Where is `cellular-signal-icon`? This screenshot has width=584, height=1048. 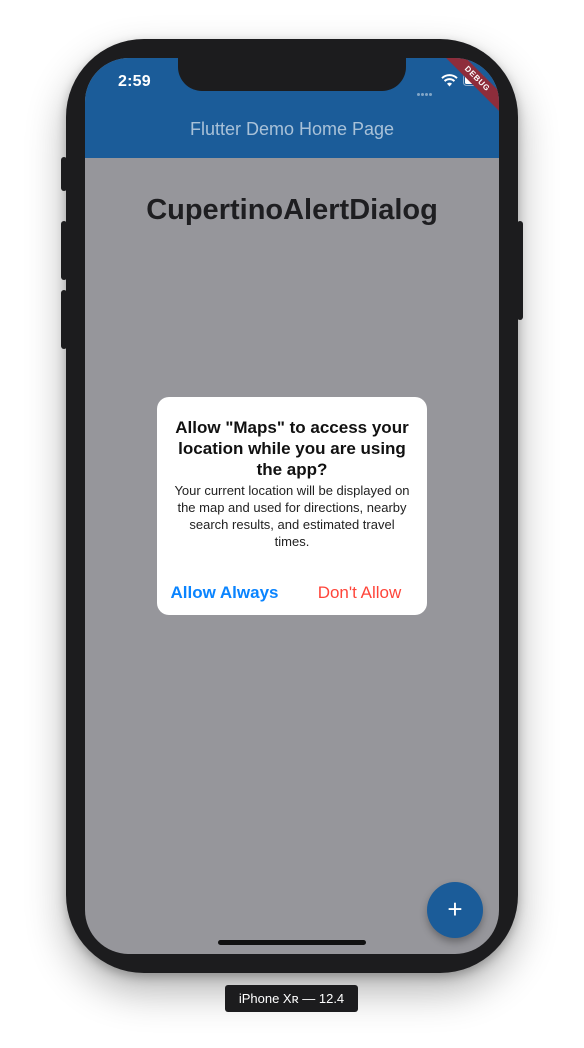
cellular-signal-icon is located at coordinates (427, 89).